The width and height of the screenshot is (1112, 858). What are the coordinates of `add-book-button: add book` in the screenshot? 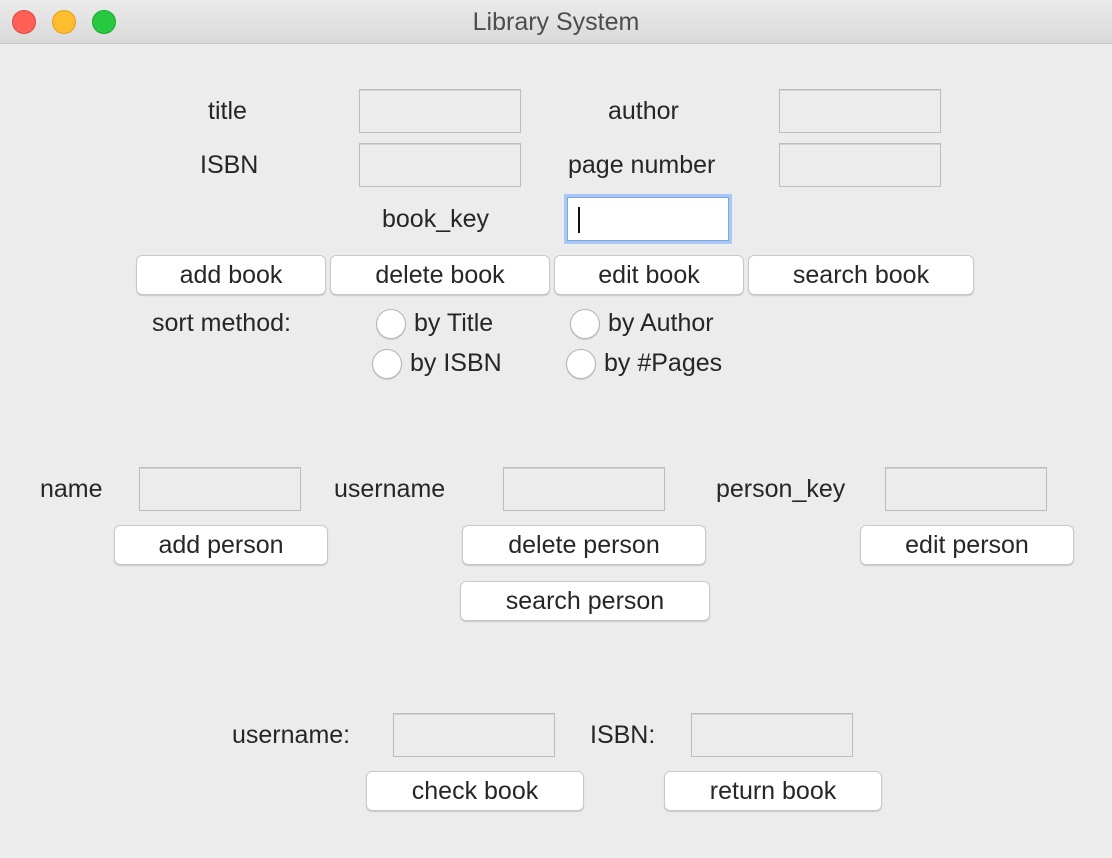 It's located at (231, 275).